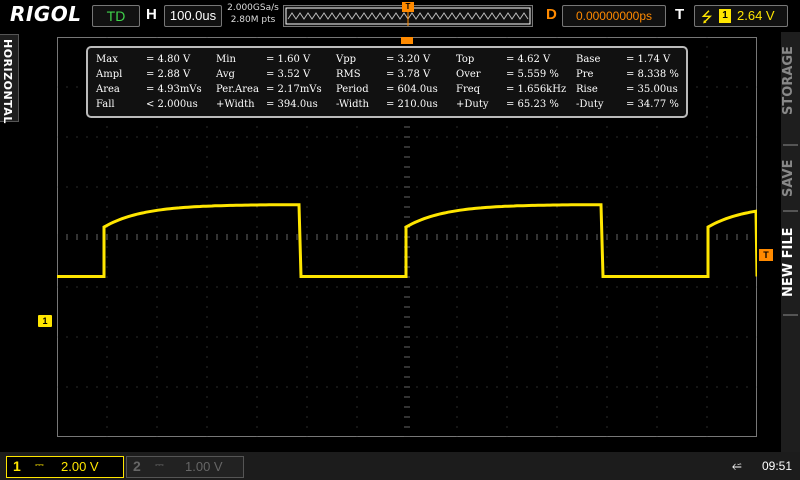 This screenshot has height=480, width=800. Describe the element at coordinates (288, 59) in the screenshot. I see `measurement-value: = 1.60 V` at that location.